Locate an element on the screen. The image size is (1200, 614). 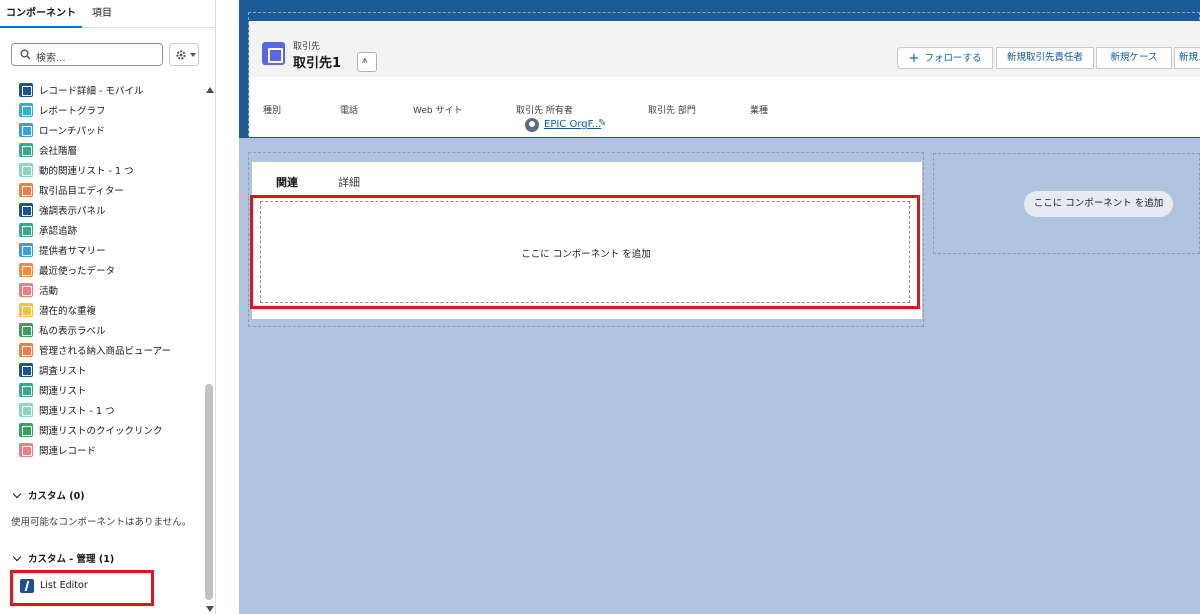
list-item: 管理される納入商品ビューアー is located at coordinates (100, 350).